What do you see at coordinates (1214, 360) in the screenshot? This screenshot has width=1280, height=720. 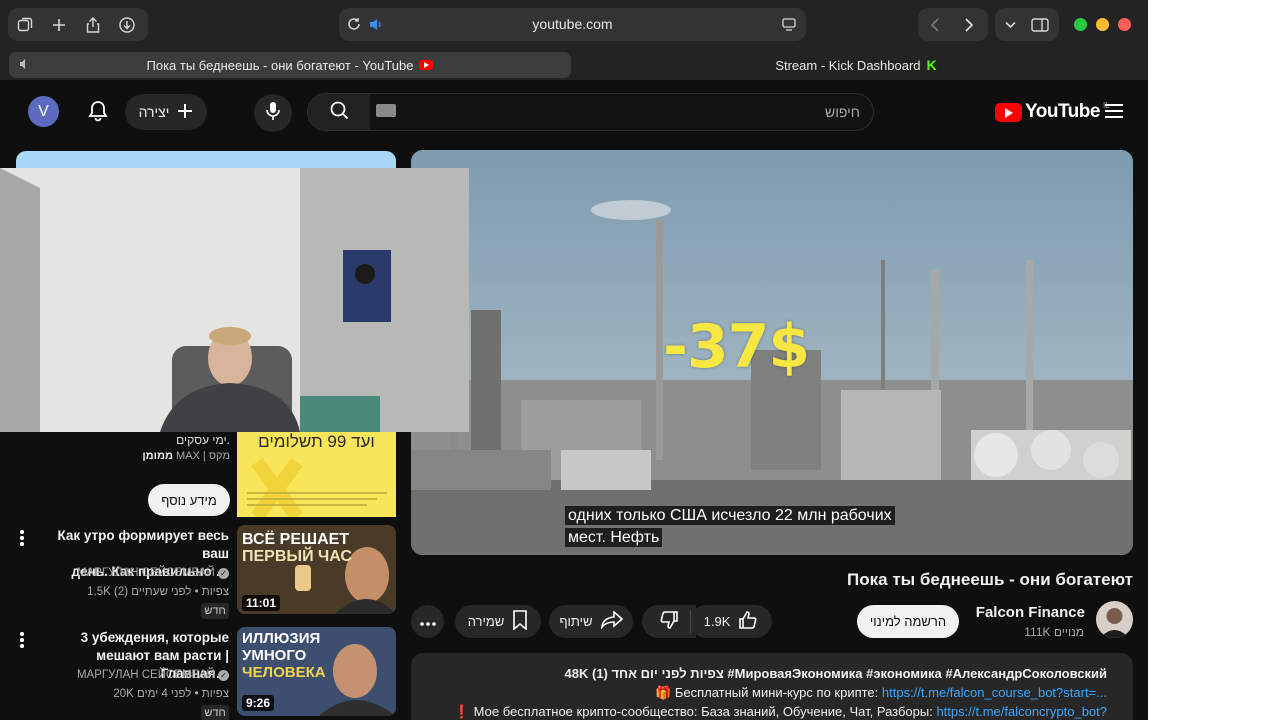 I see `desktop-background` at bounding box center [1214, 360].